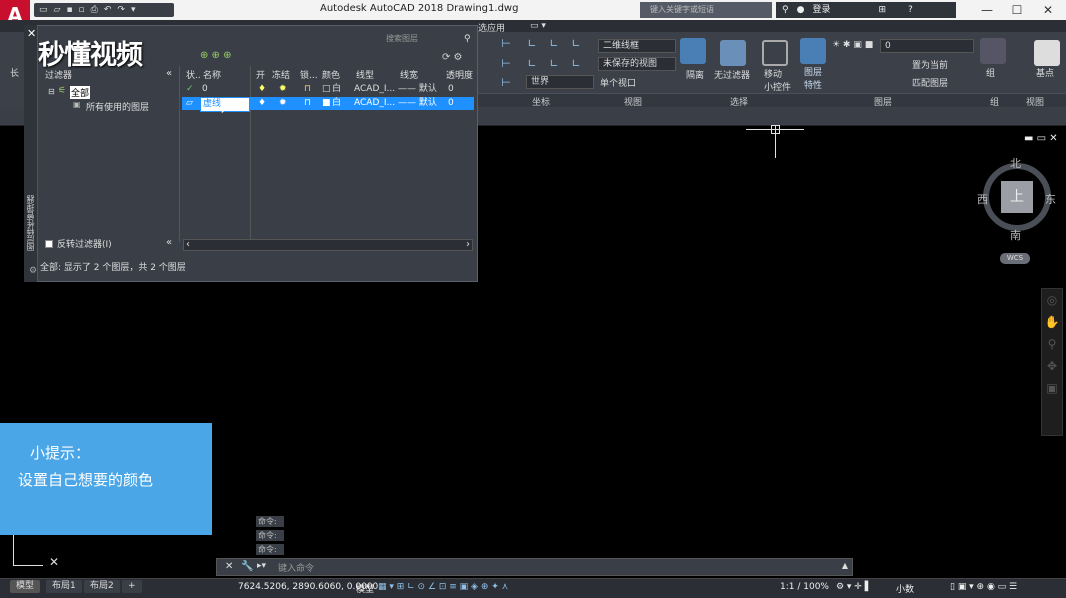  Describe the element at coordinates (739, 101) in the screenshot. I see `panel-title-selection: 选择` at that location.